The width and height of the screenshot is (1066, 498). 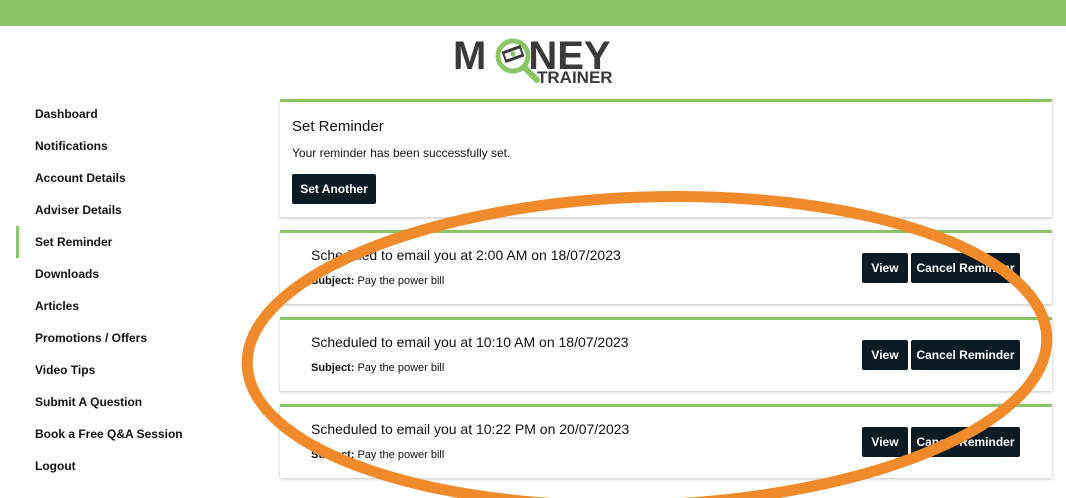 What do you see at coordinates (126, 466) in the screenshot?
I see `sidebar-item-logout: Logout` at bounding box center [126, 466].